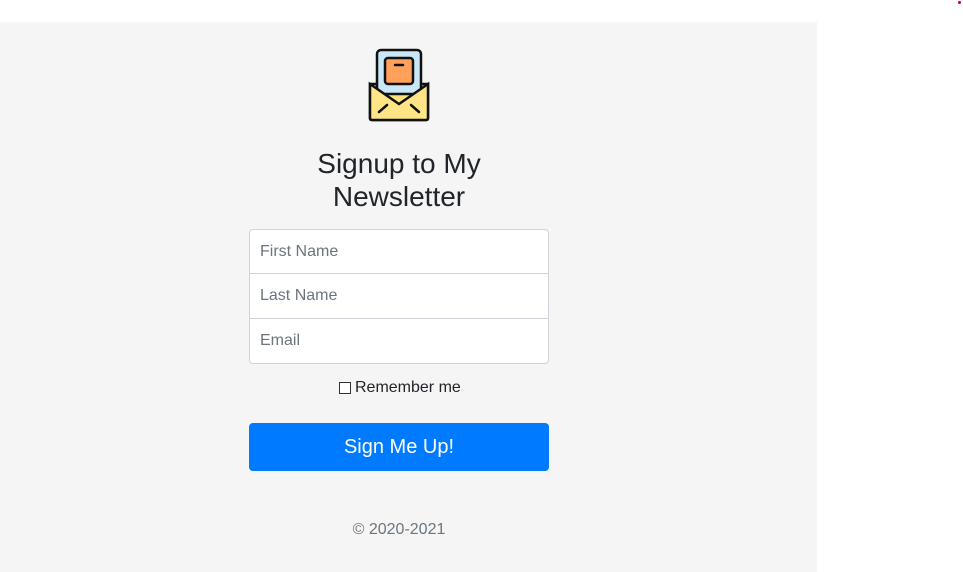  Describe the element at coordinates (959, 2) in the screenshot. I see `red-dot-marker` at that location.